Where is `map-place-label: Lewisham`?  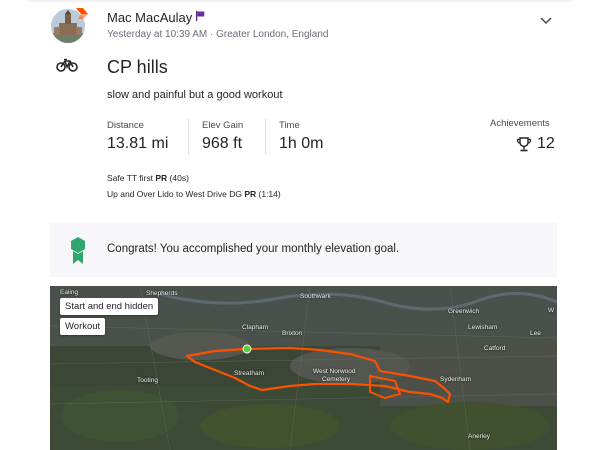
map-place-label: Lewisham is located at coordinates (483, 327).